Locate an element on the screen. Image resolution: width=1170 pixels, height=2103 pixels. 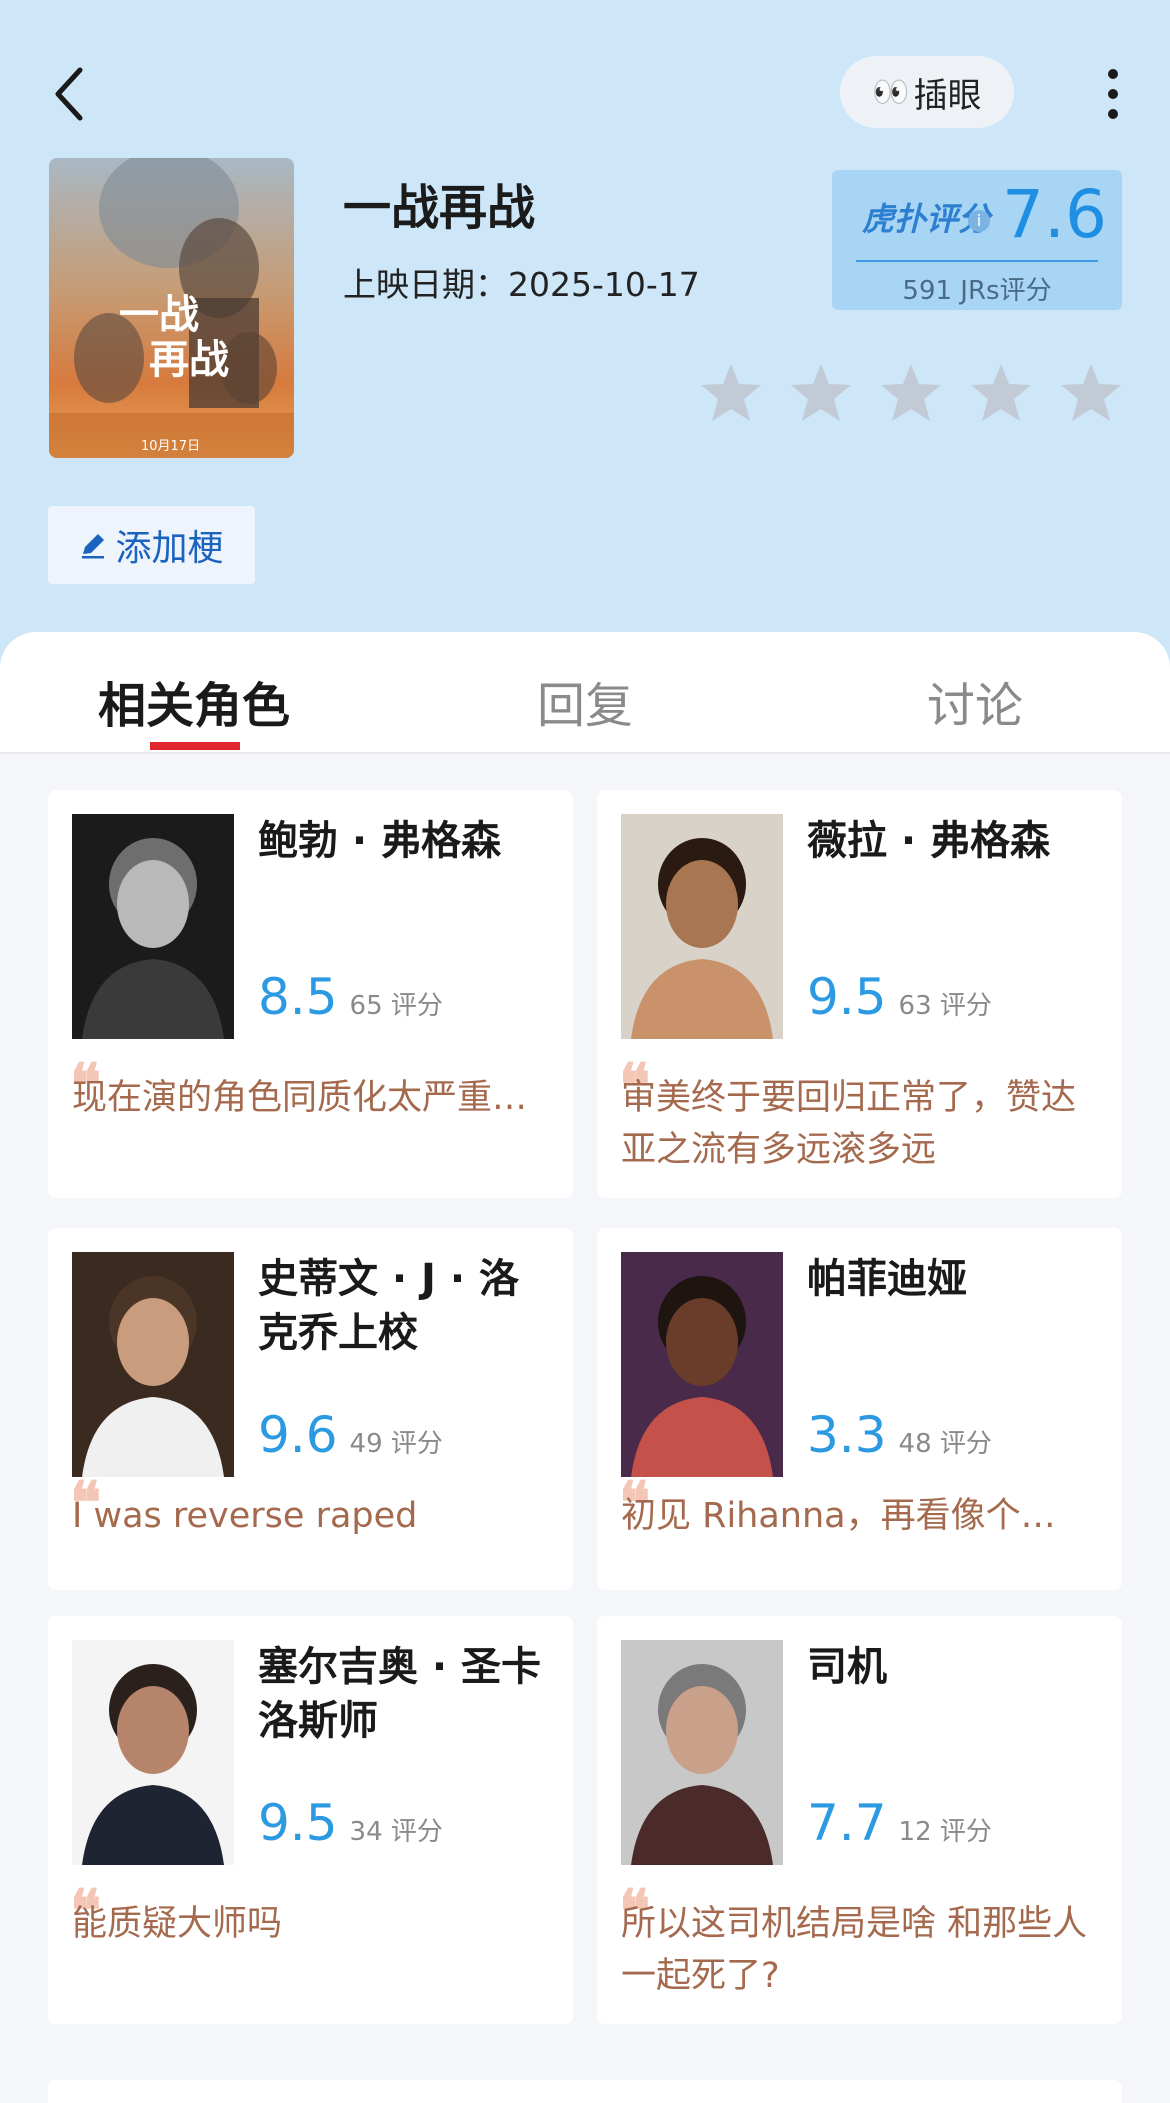
top-comment: 能质疑大师吗 is located at coordinates (307, 1924).